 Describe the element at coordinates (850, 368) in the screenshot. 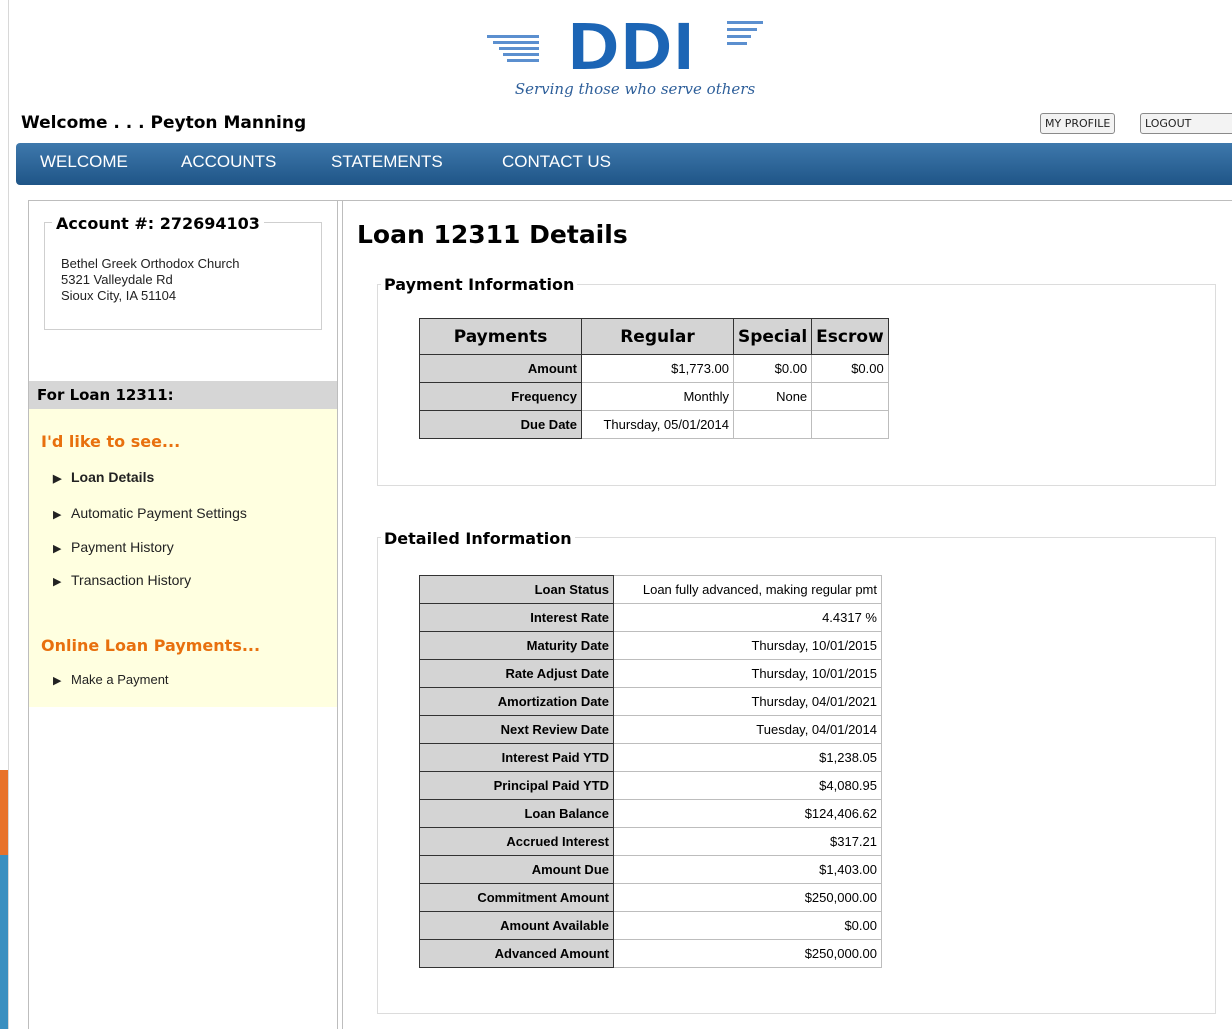

I see `cell-escrow: $0.00` at that location.